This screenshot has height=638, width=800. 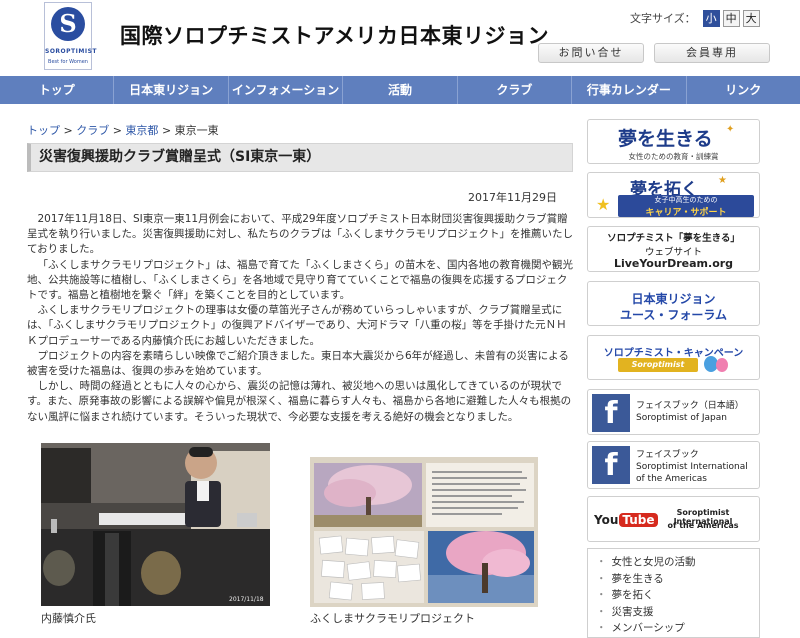 I want to click on nav-activities: 活動, so click(x=400, y=90).